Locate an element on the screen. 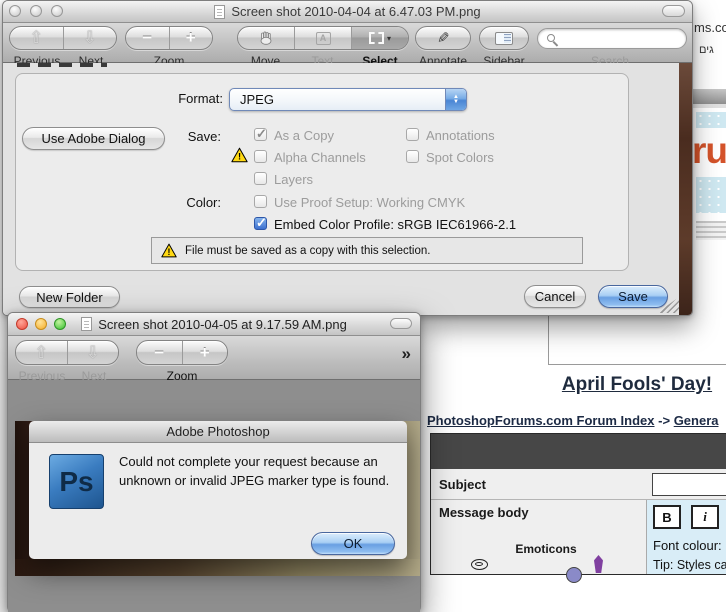 The height and width of the screenshot is (612, 726). sidebar-icon is located at coordinates (504, 38).